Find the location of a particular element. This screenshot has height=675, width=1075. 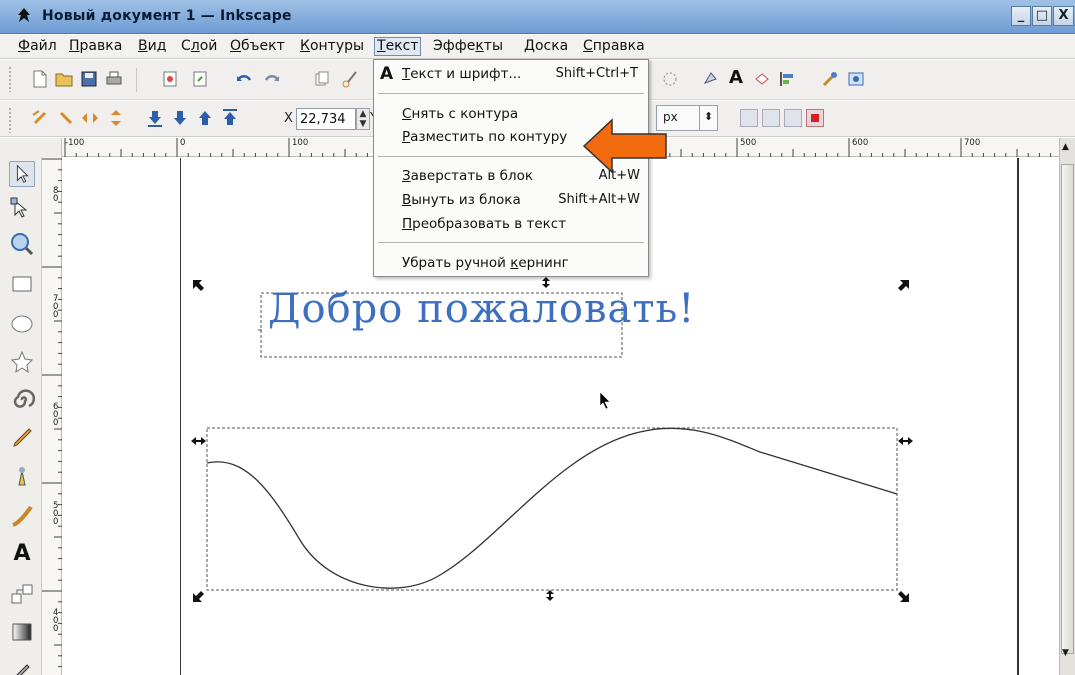

text-font-icon: A is located at coordinates (387, 74).